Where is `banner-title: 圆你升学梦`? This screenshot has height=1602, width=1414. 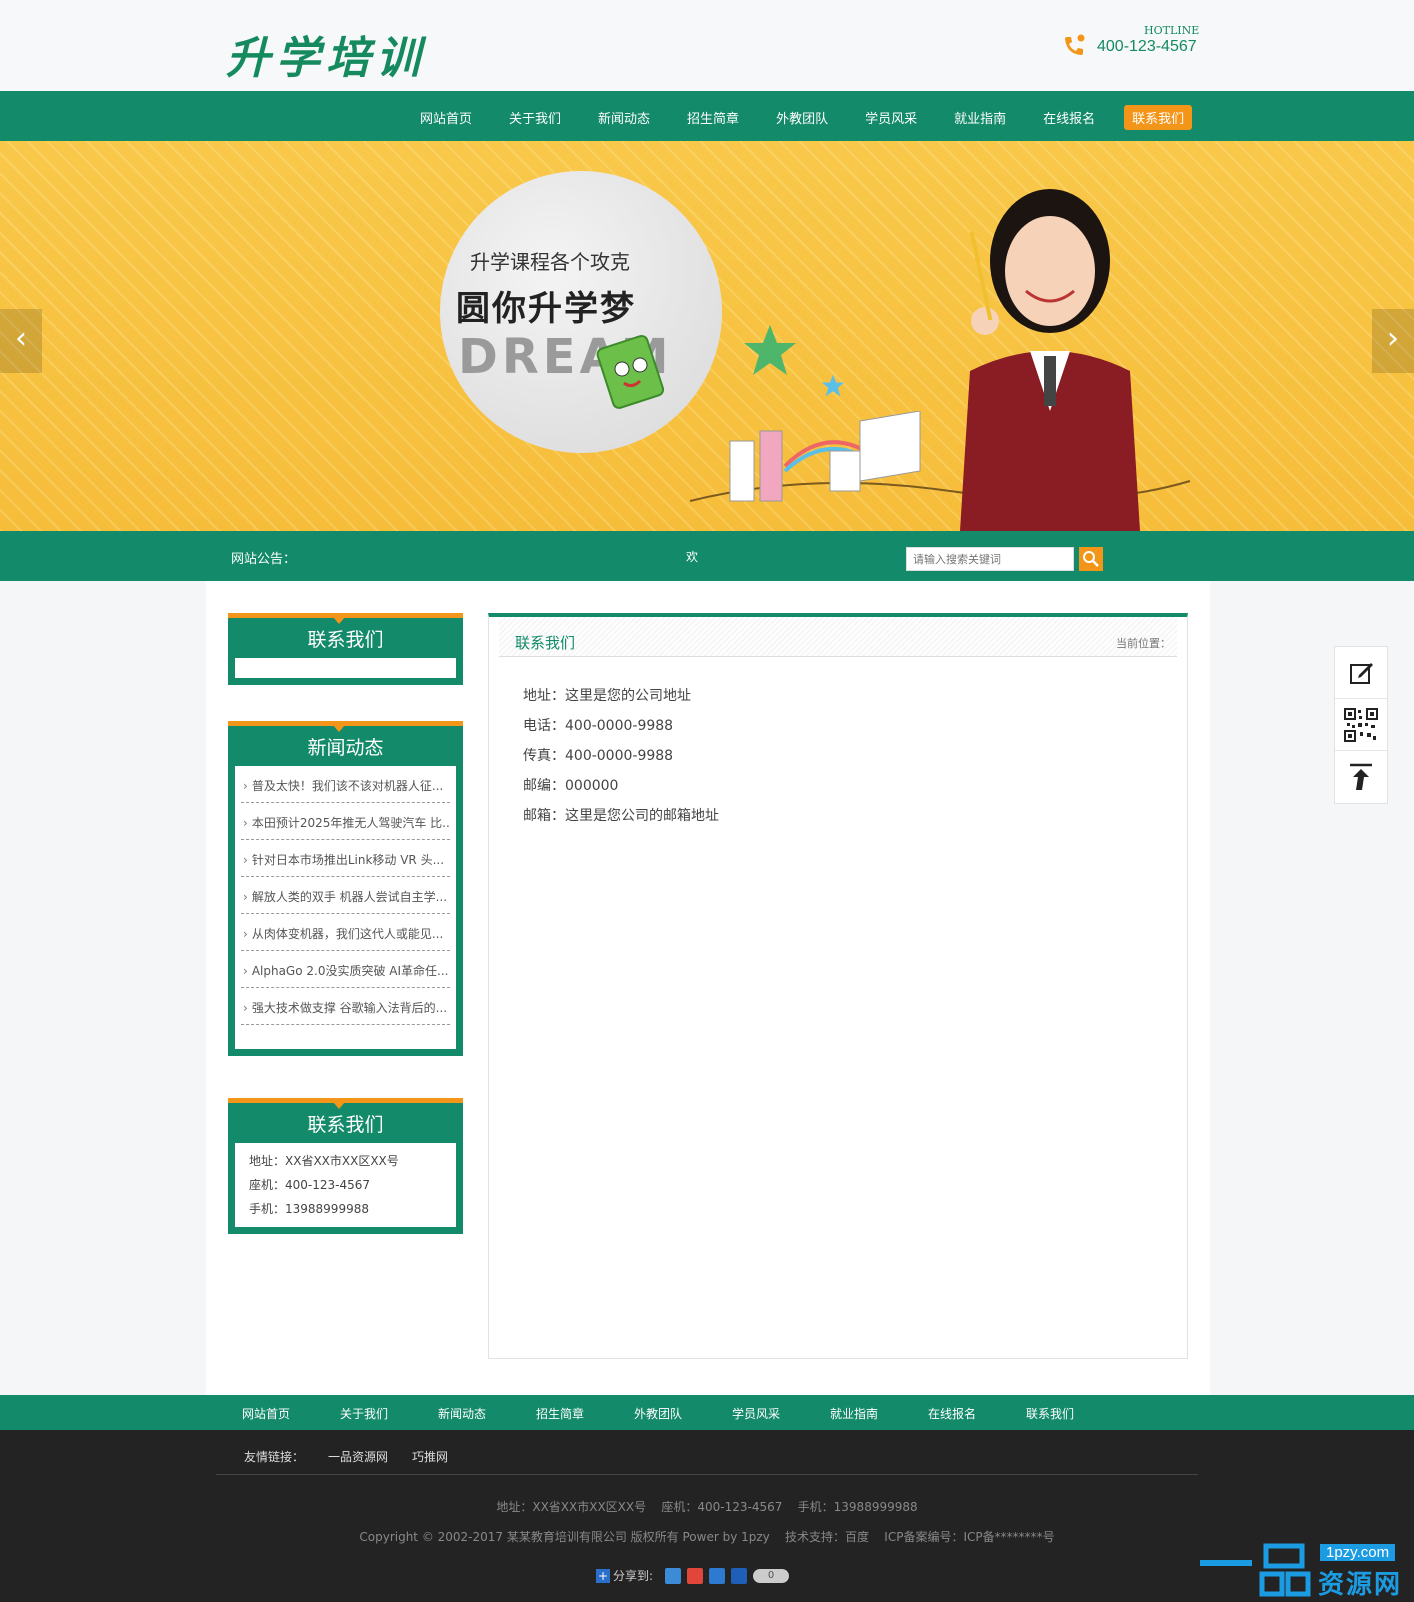 banner-title: 圆你升学梦 is located at coordinates (546, 309).